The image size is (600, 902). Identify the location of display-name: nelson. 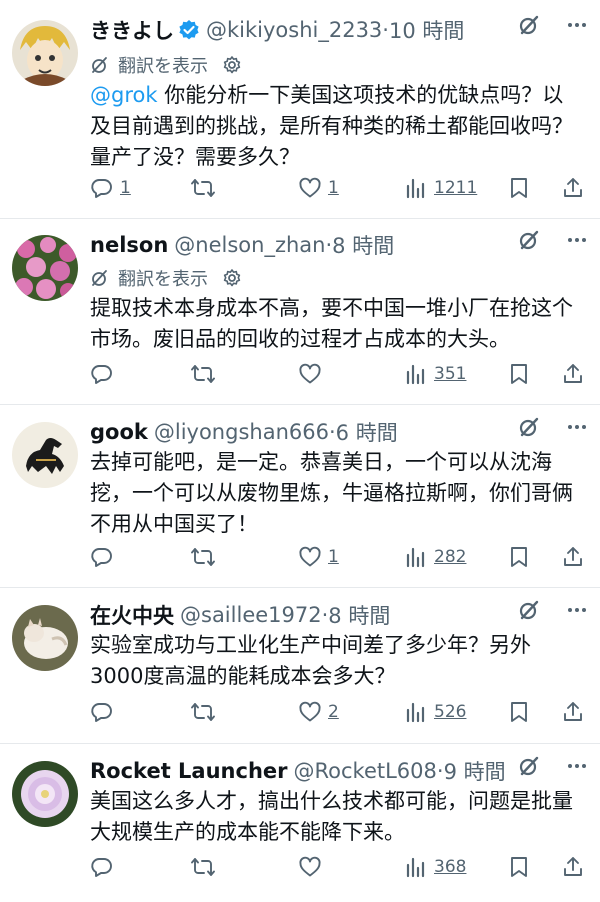
(129, 245).